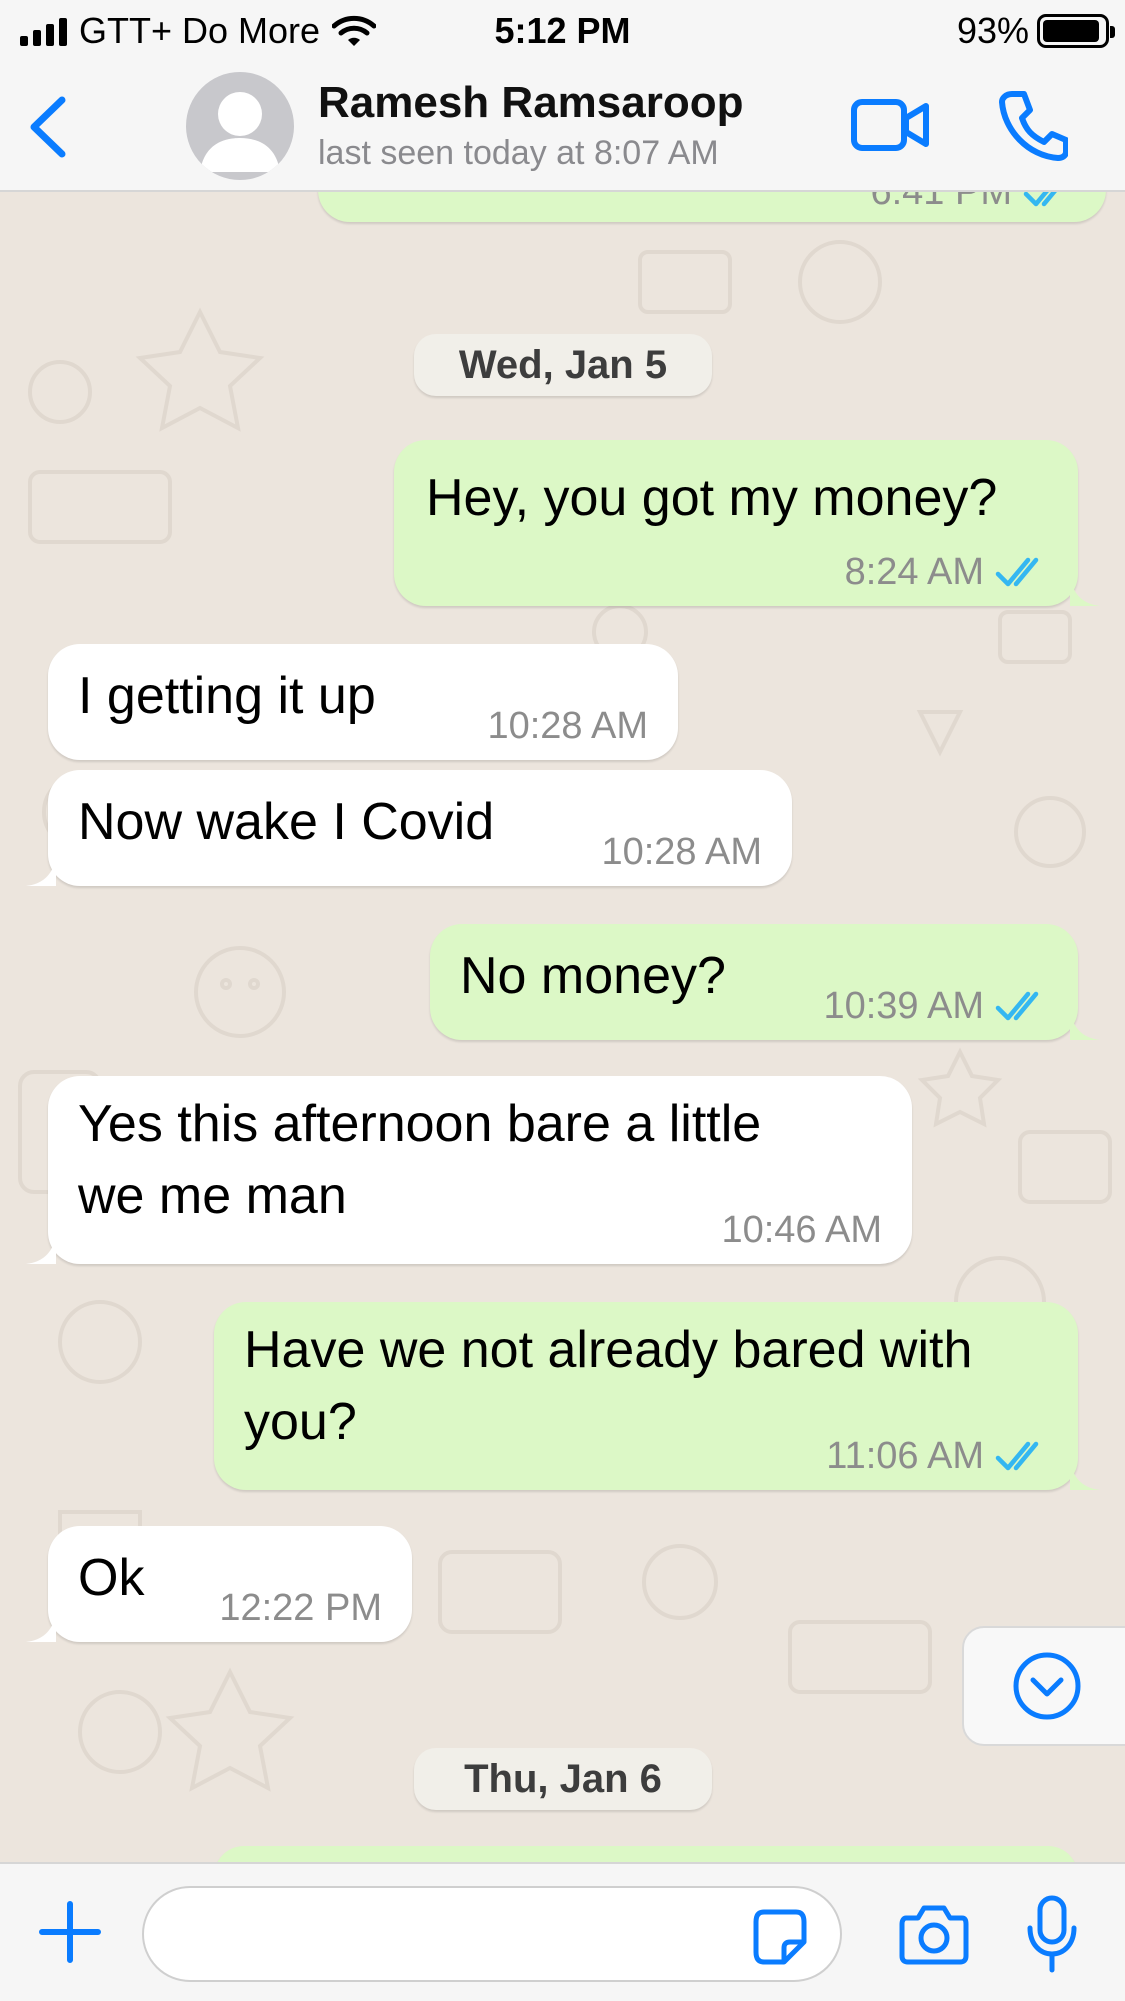 The image size is (1125, 2001). I want to click on message-bubble-incoming: Ok 12:22 PM, so click(219, 1584).